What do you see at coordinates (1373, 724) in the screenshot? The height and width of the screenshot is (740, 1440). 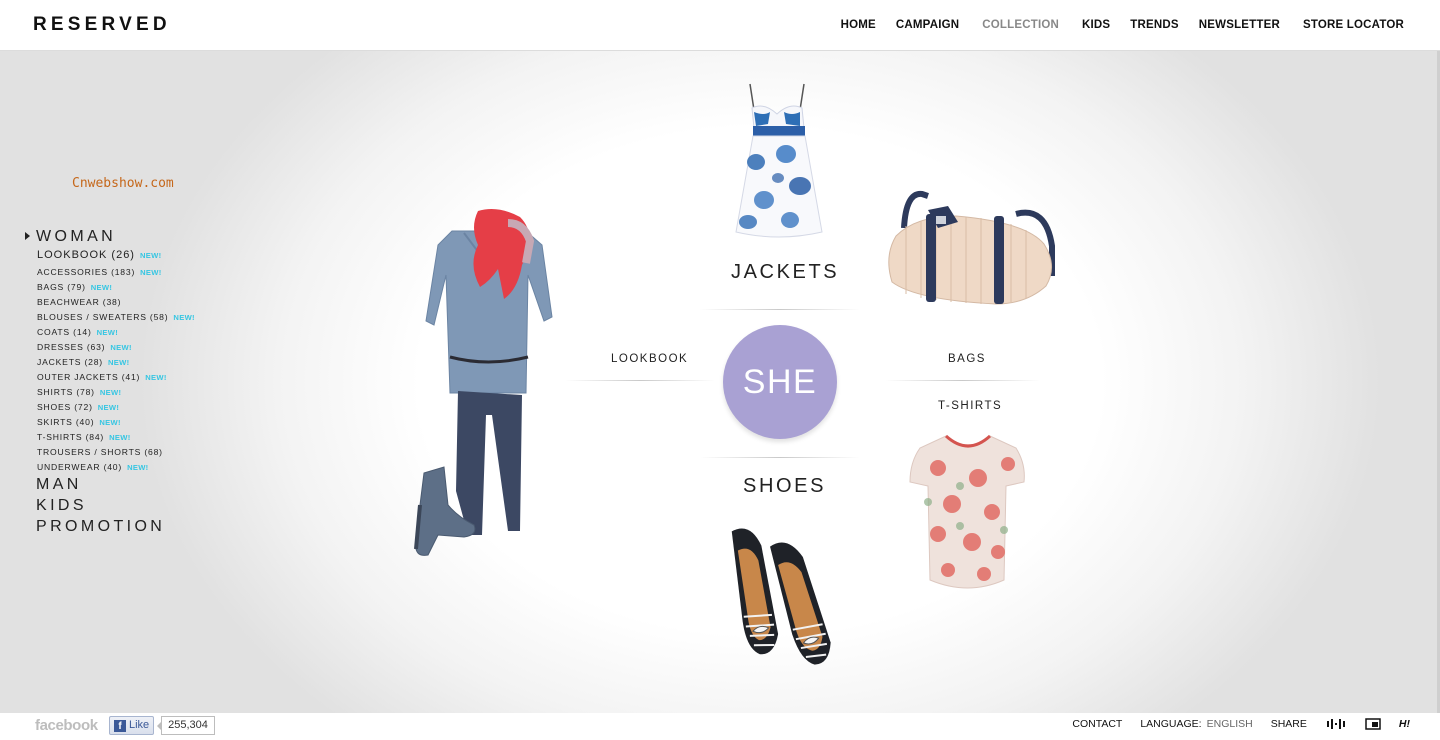 I see `fullscreen-icon` at bounding box center [1373, 724].